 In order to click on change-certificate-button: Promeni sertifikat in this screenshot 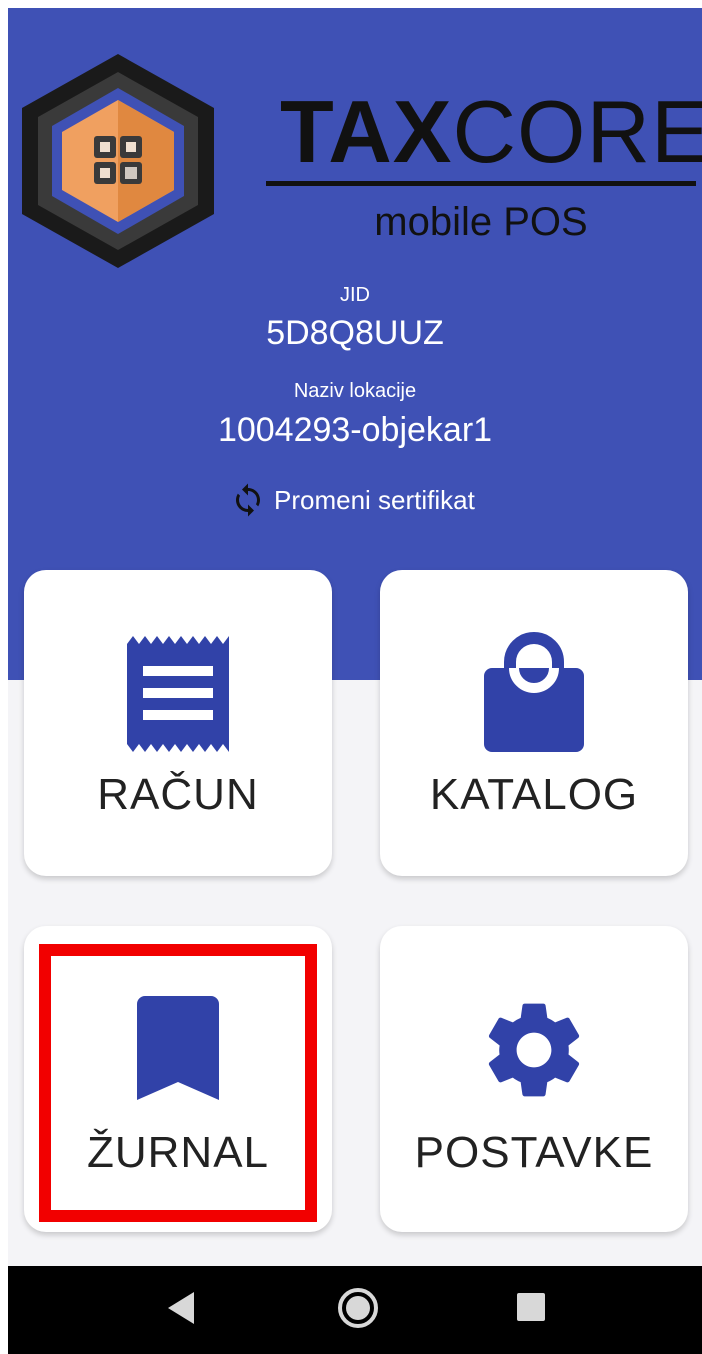, I will do `click(352, 500)`.